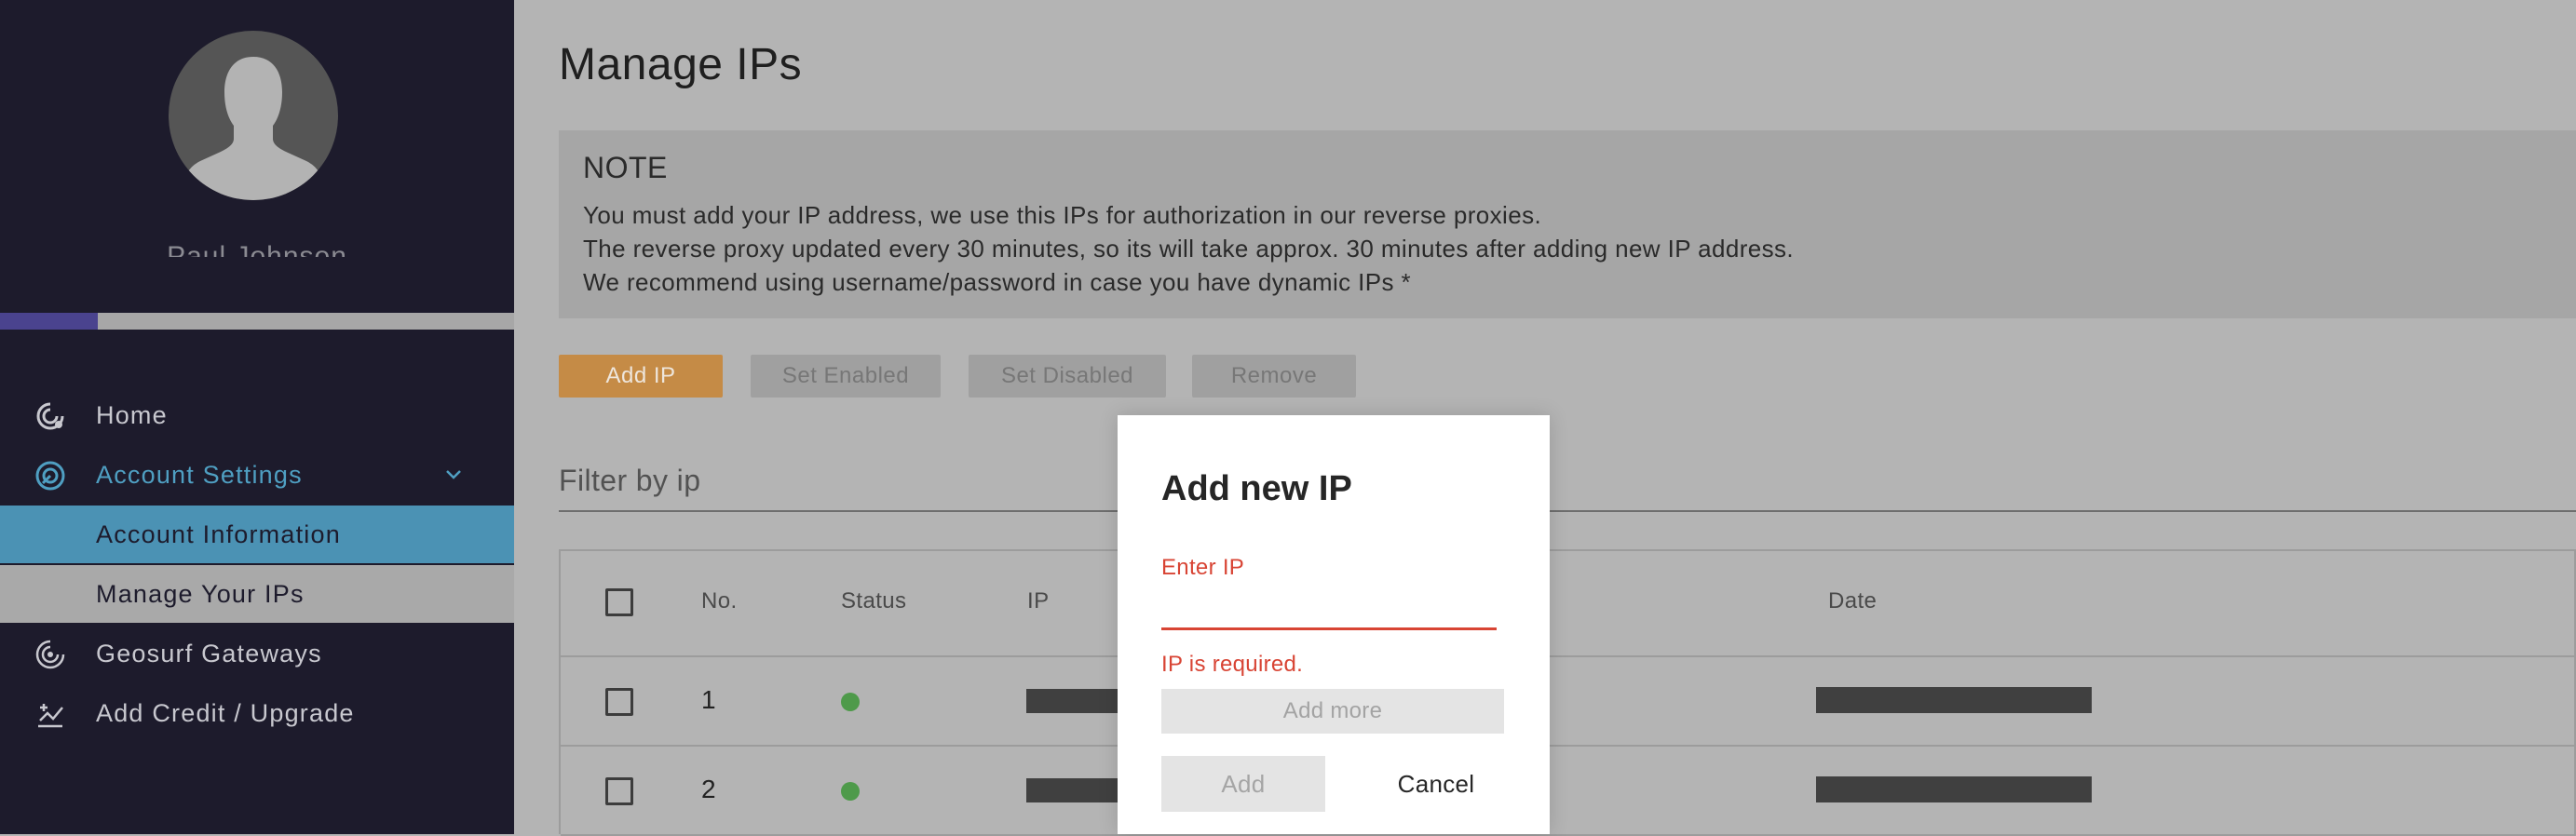  I want to click on user-silhouette-icon, so click(253, 129).